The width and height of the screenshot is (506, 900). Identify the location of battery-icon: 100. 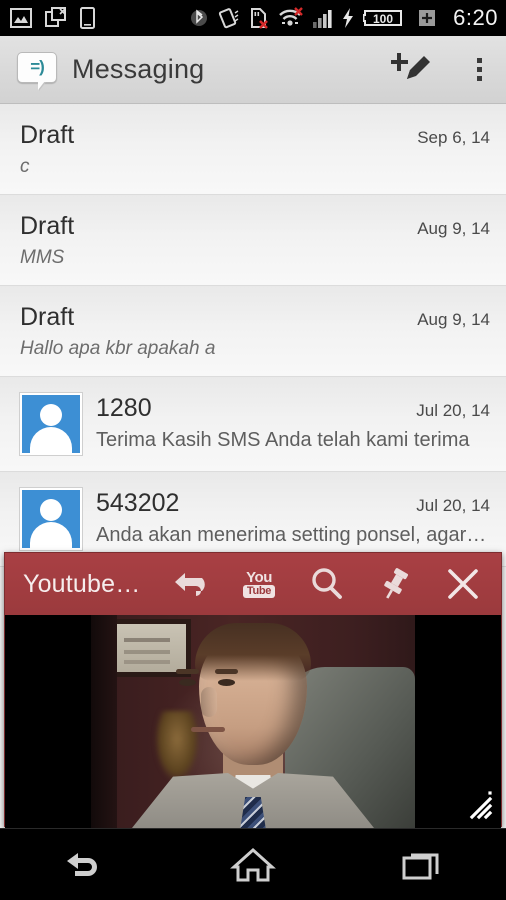
(383, 18).